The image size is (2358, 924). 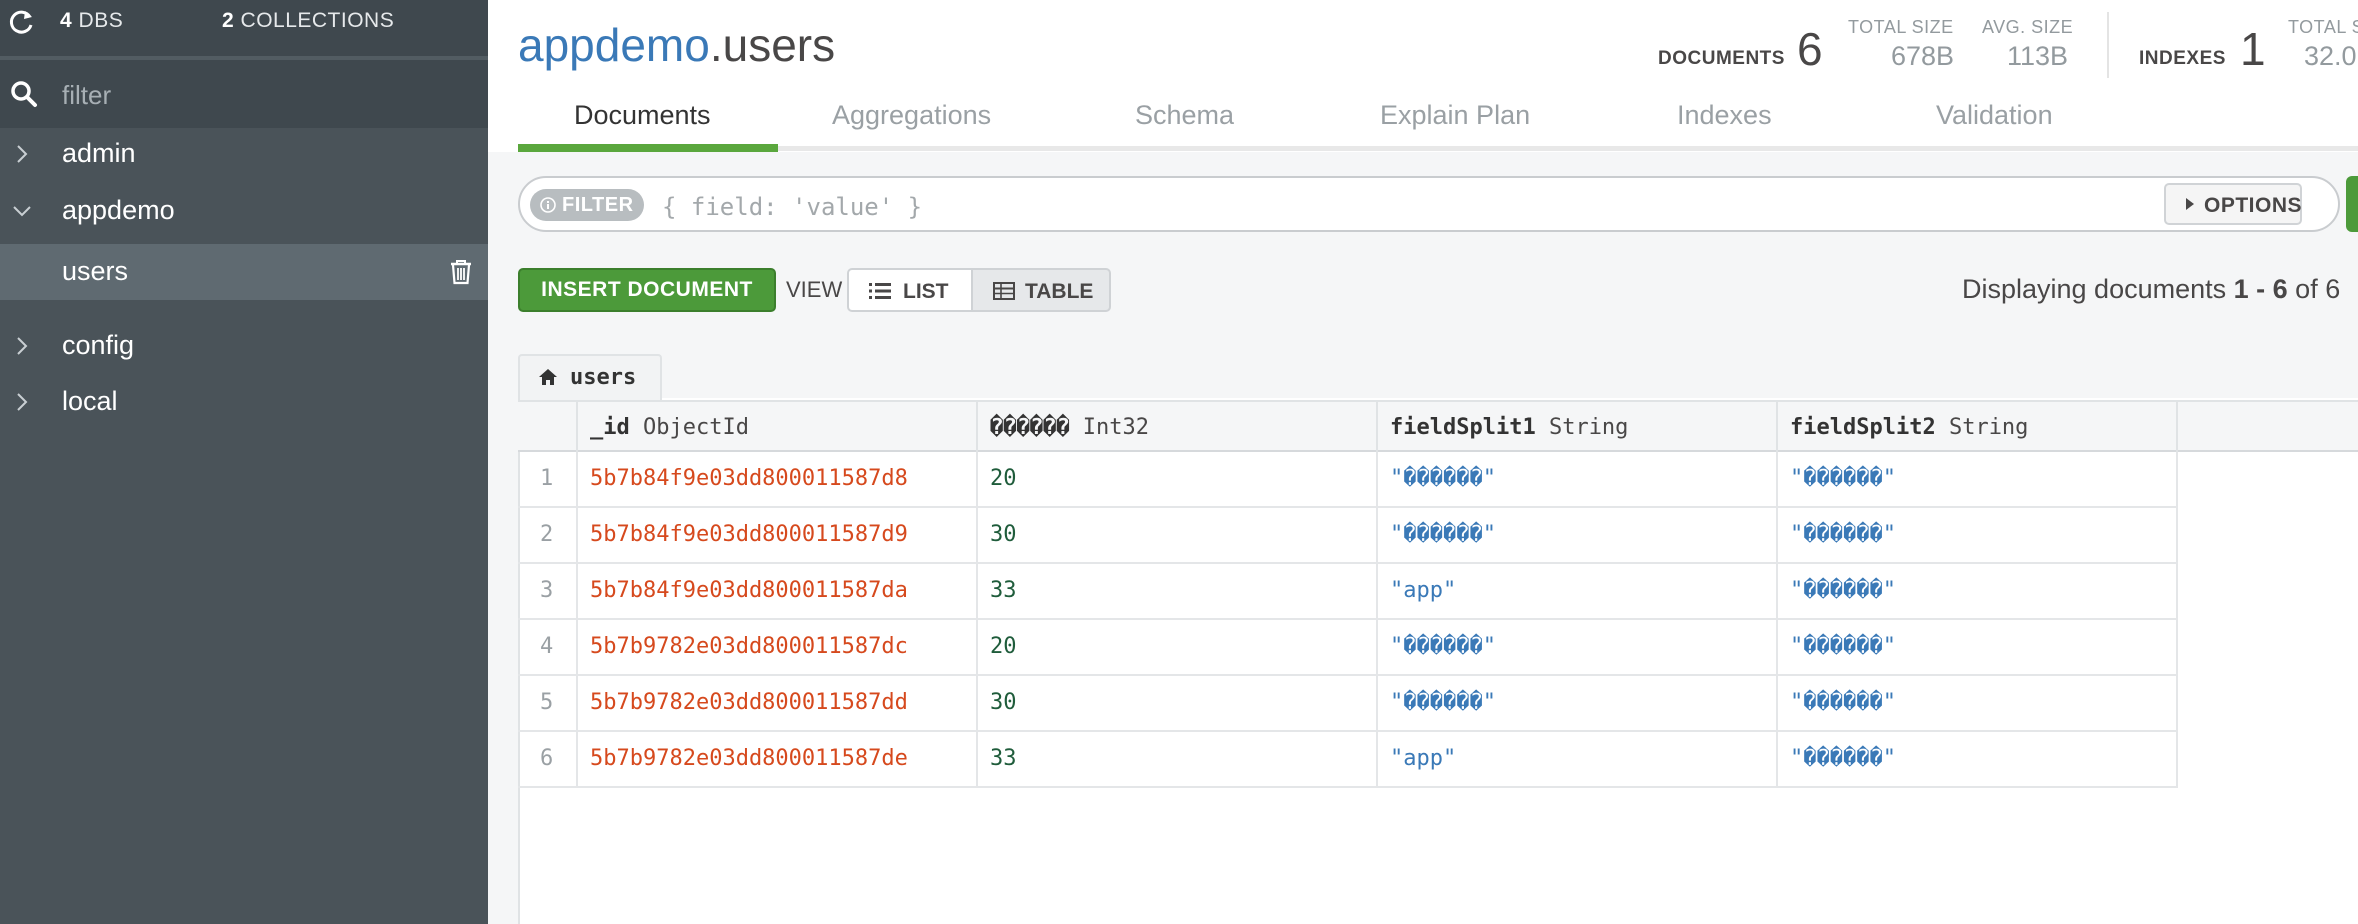 What do you see at coordinates (244, 272) in the screenshot?
I see `sidebar-collection-users: users` at bounding box center [244, 272].